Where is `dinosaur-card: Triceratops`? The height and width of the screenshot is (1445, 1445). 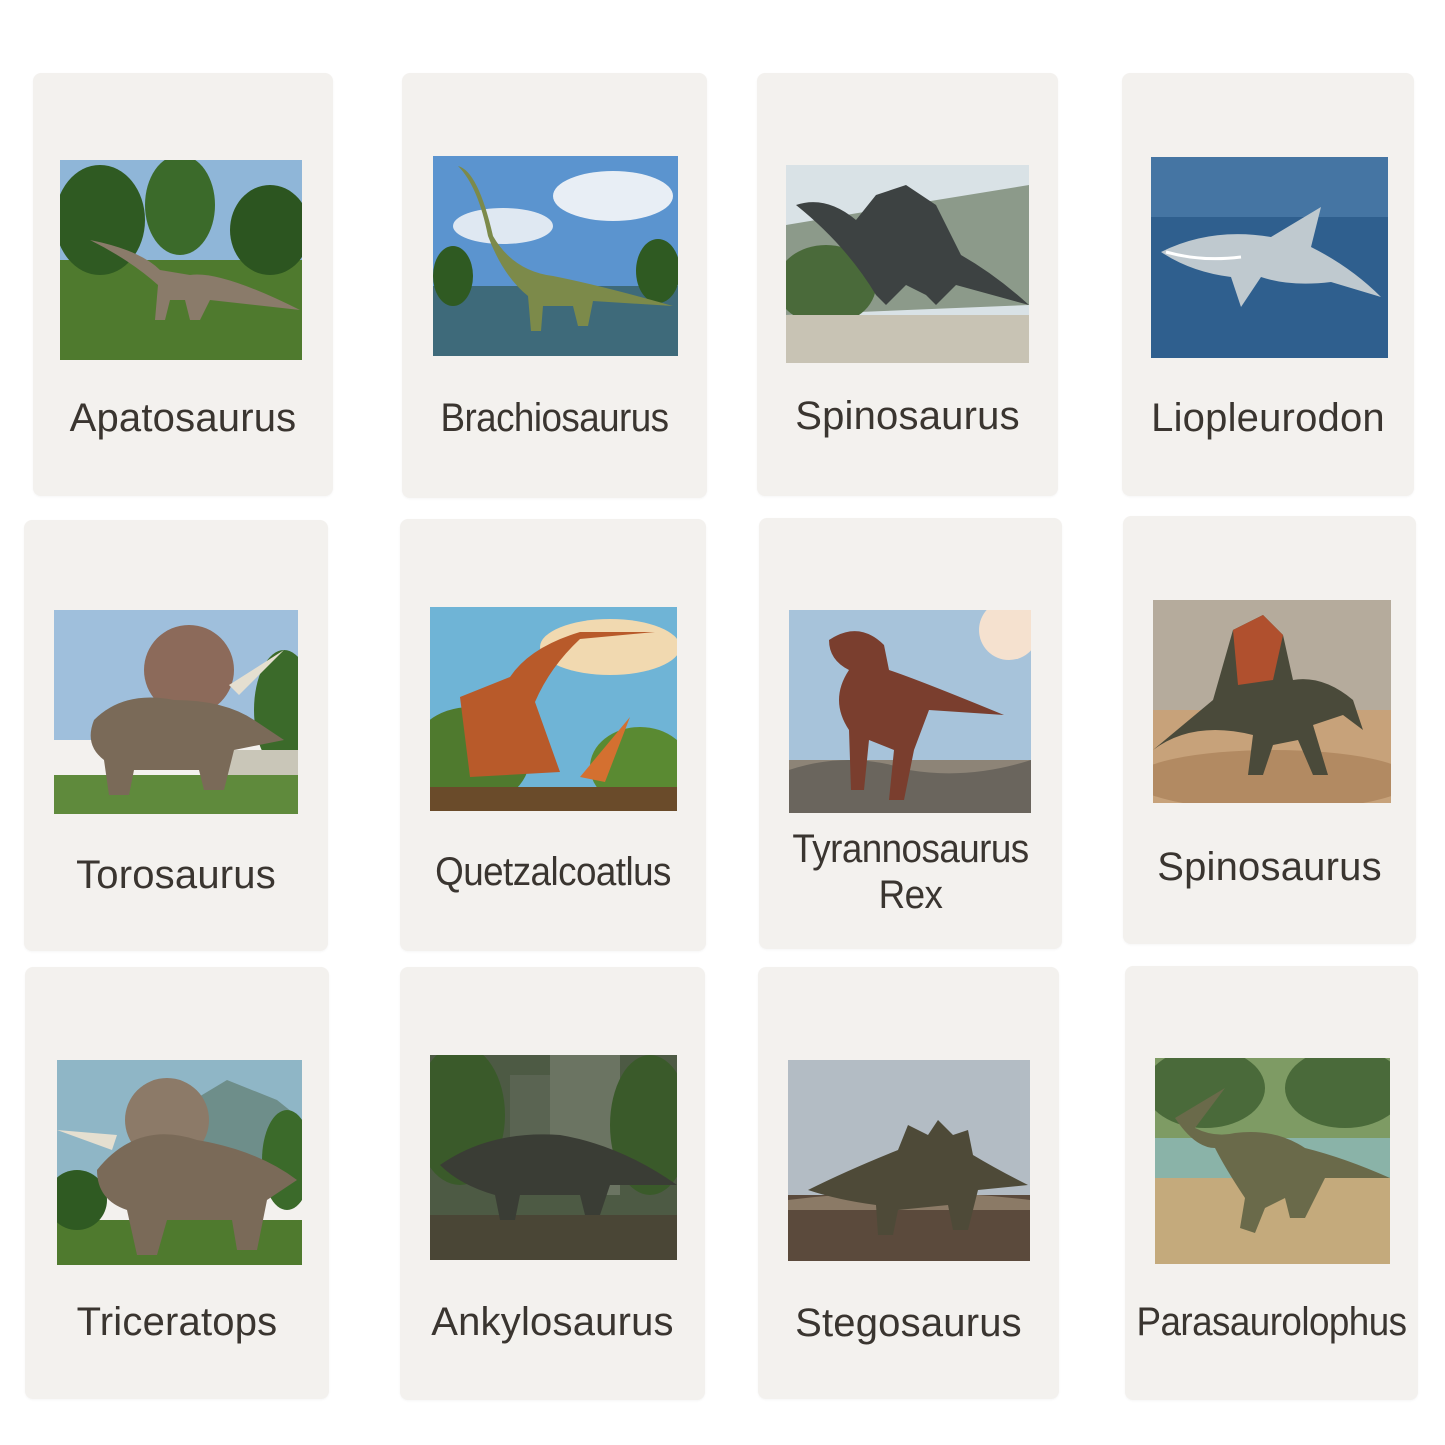
dinosaur-card: Triceratops is located at coordinates (177, 1183).